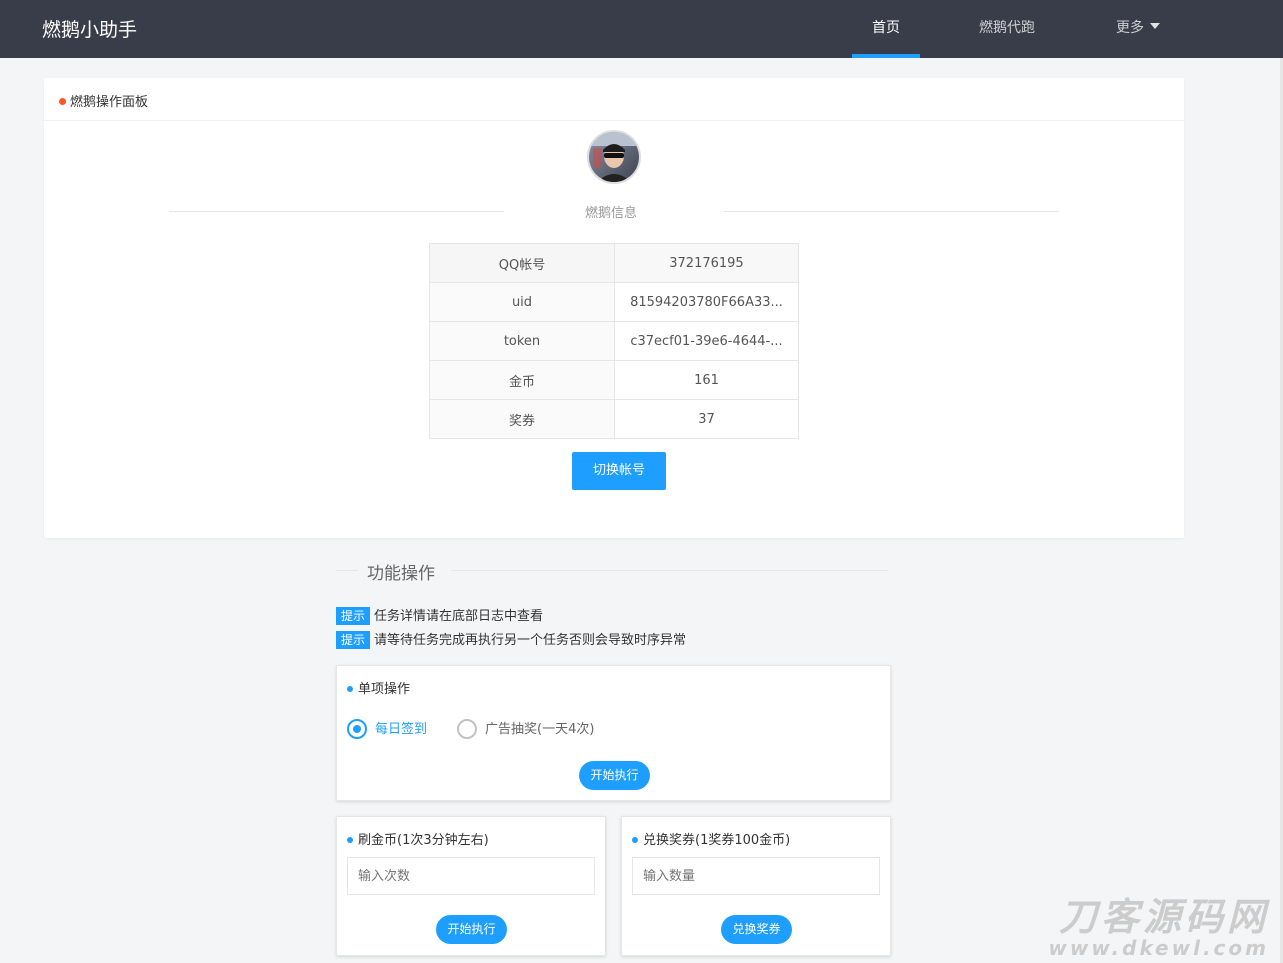  Describe the element at coordinates (756, 876) in the screenshot. I see `amount-input` at that location.